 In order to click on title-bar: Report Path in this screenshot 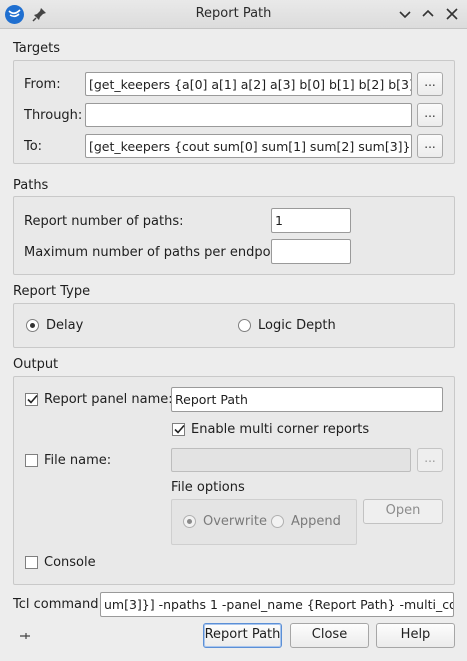, I will do `click(233, 14)`.